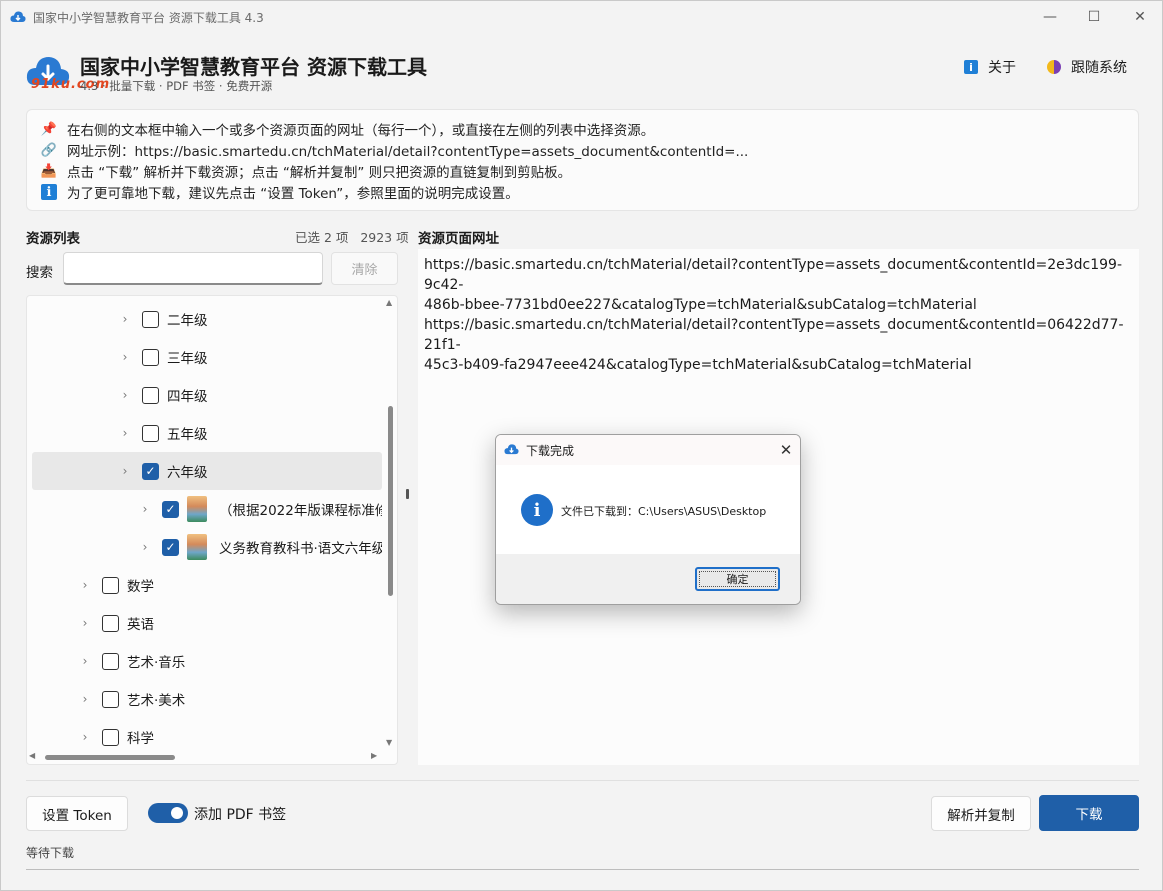 This screenshot has width=1163, height=891. What do you see at coordinates (389, 302) in the screenshot?
I see `scroll-up-icon: ▲` at bounding box center [389, 302].